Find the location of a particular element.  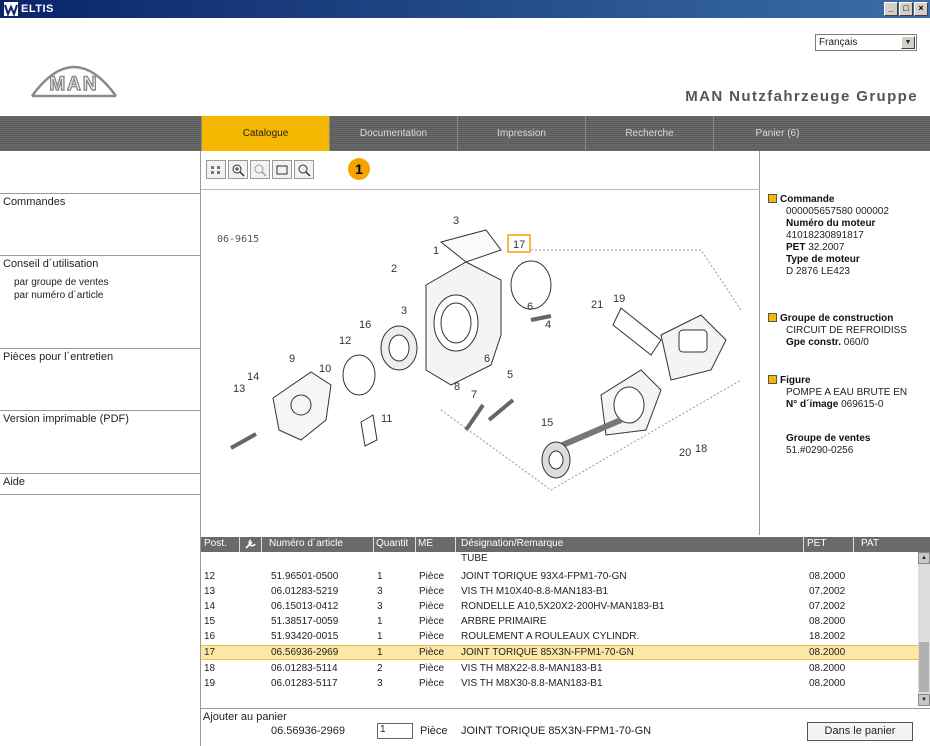

cell-pet: 18.2002 is located at coordinates (827, 636).